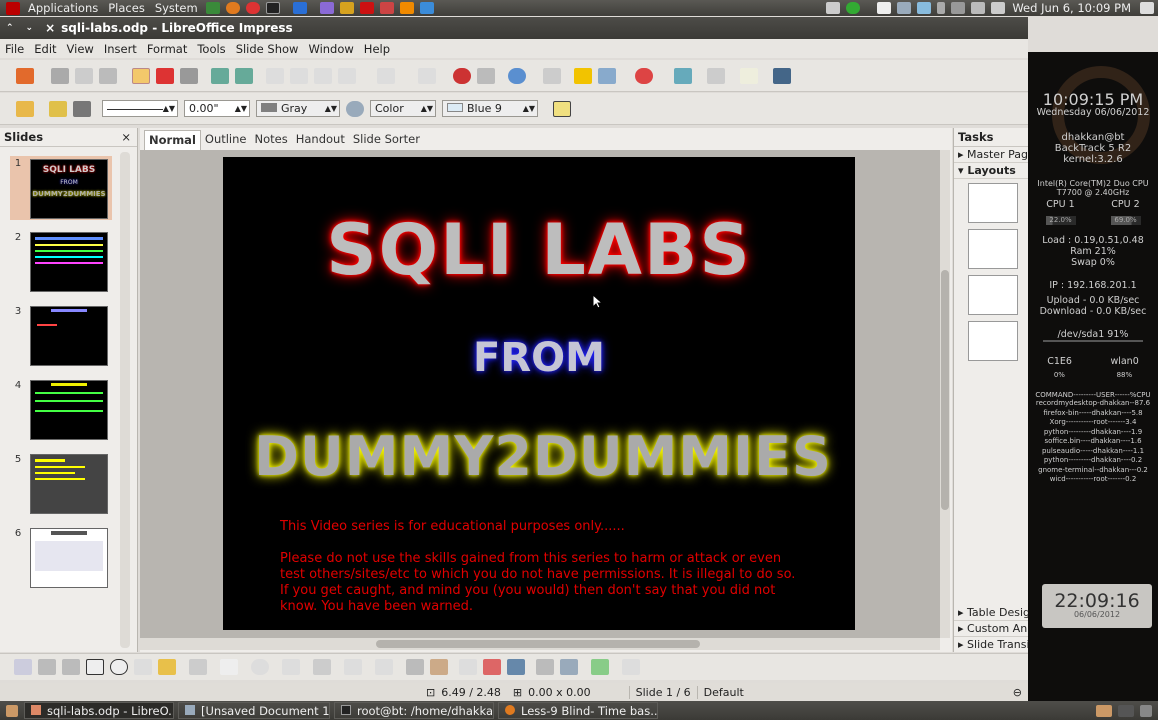  Describe the element at coordinates (1017, 692) in the screenshot. I see `zoom-out-icon: ⊖` at that location.